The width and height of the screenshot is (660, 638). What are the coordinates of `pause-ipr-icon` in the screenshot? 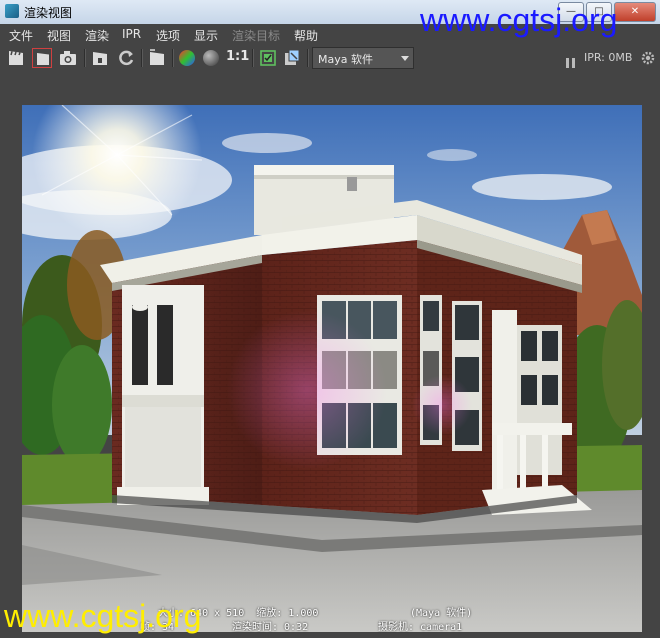 It's located at (570, 60).